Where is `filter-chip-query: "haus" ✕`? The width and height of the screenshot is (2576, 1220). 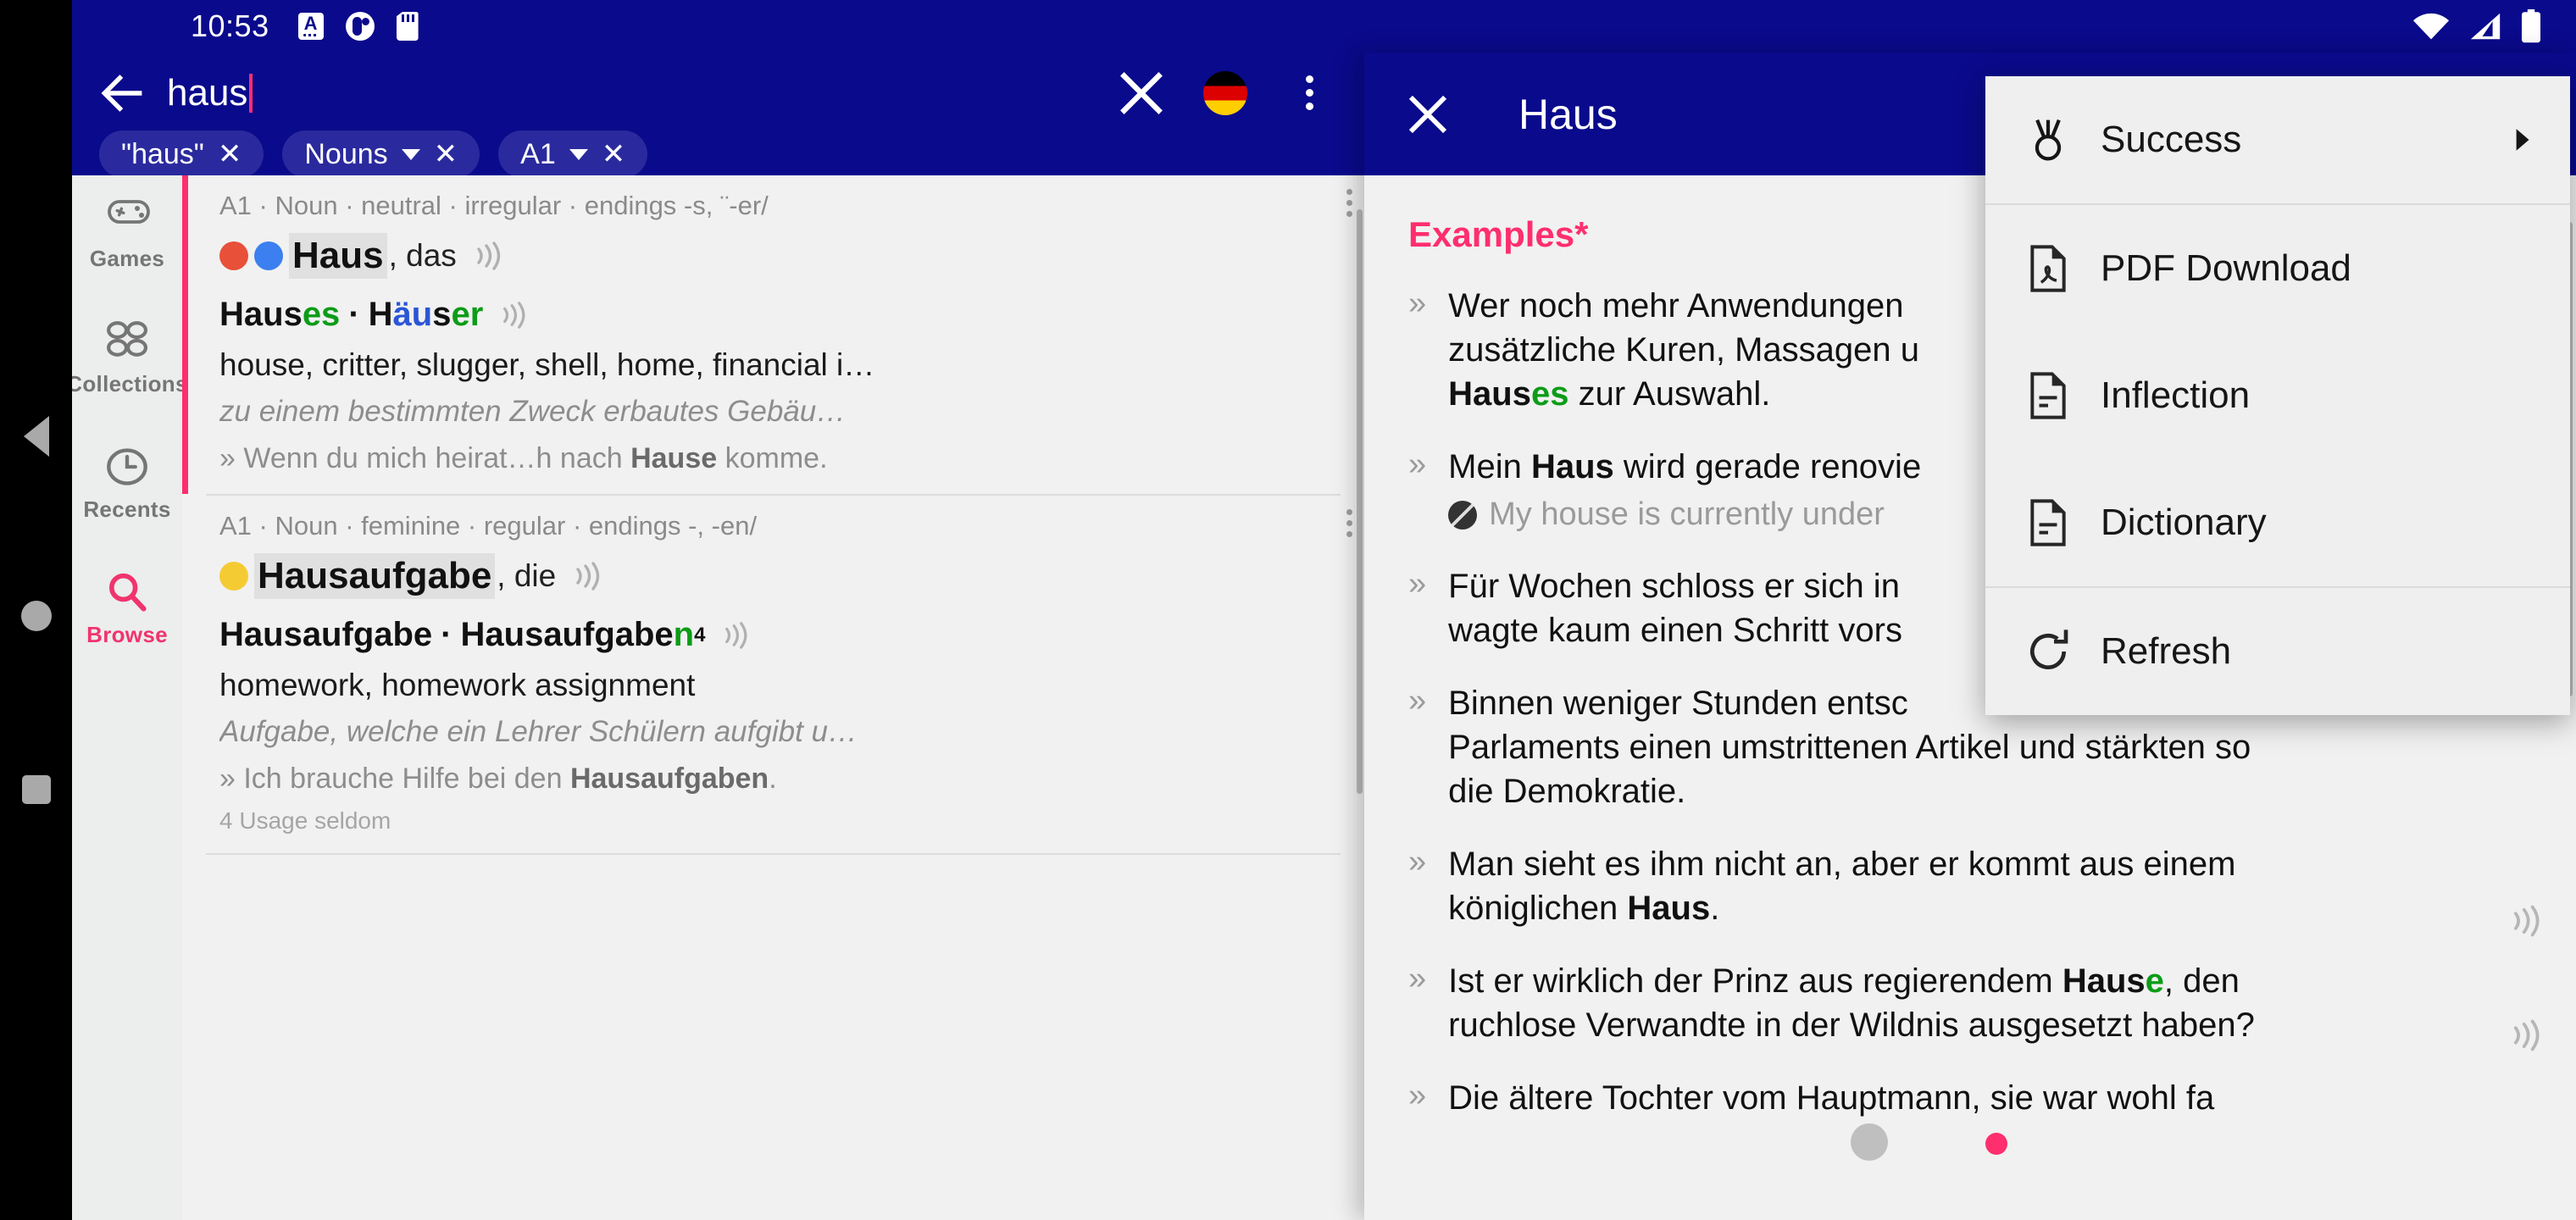 filter-chip-query: "haus" ✕ is located at coordinates (181, 154).